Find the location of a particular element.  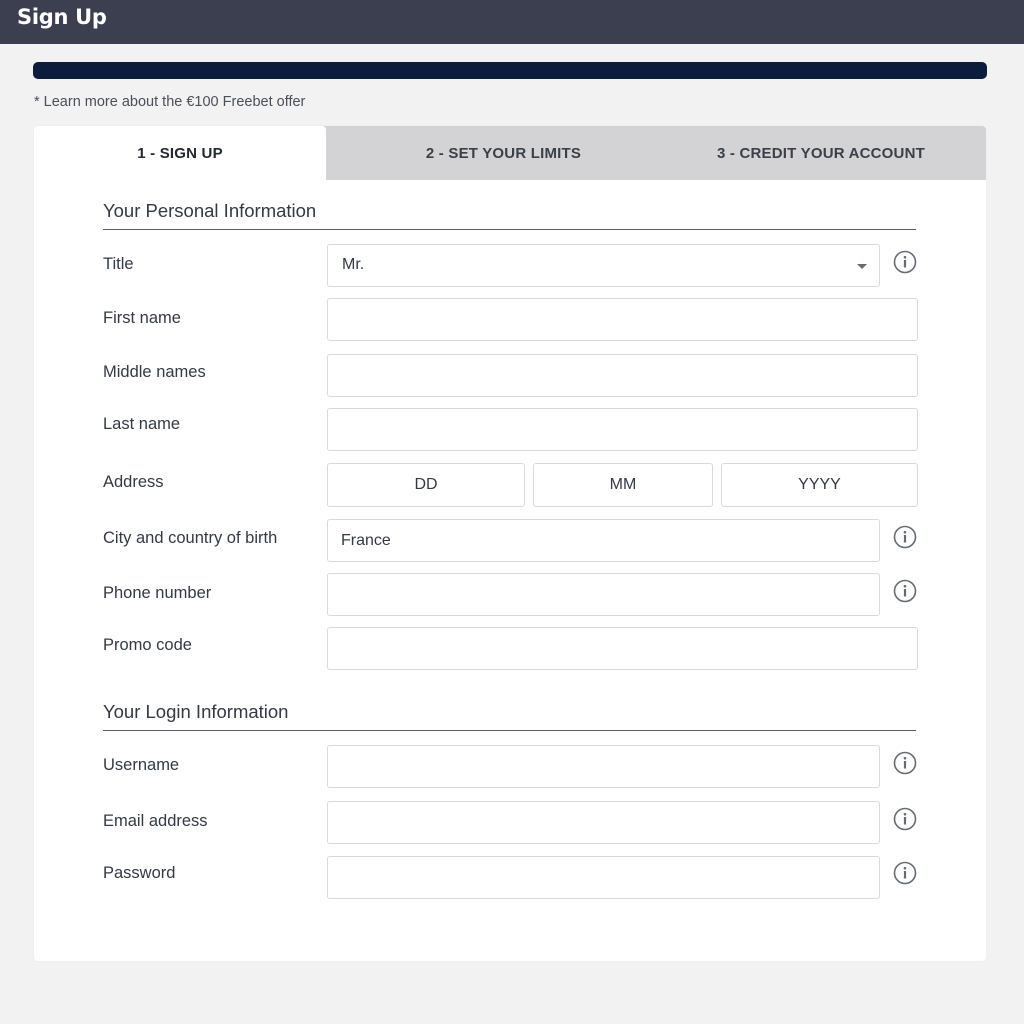

phone-input is located at coordinates (603, 594).